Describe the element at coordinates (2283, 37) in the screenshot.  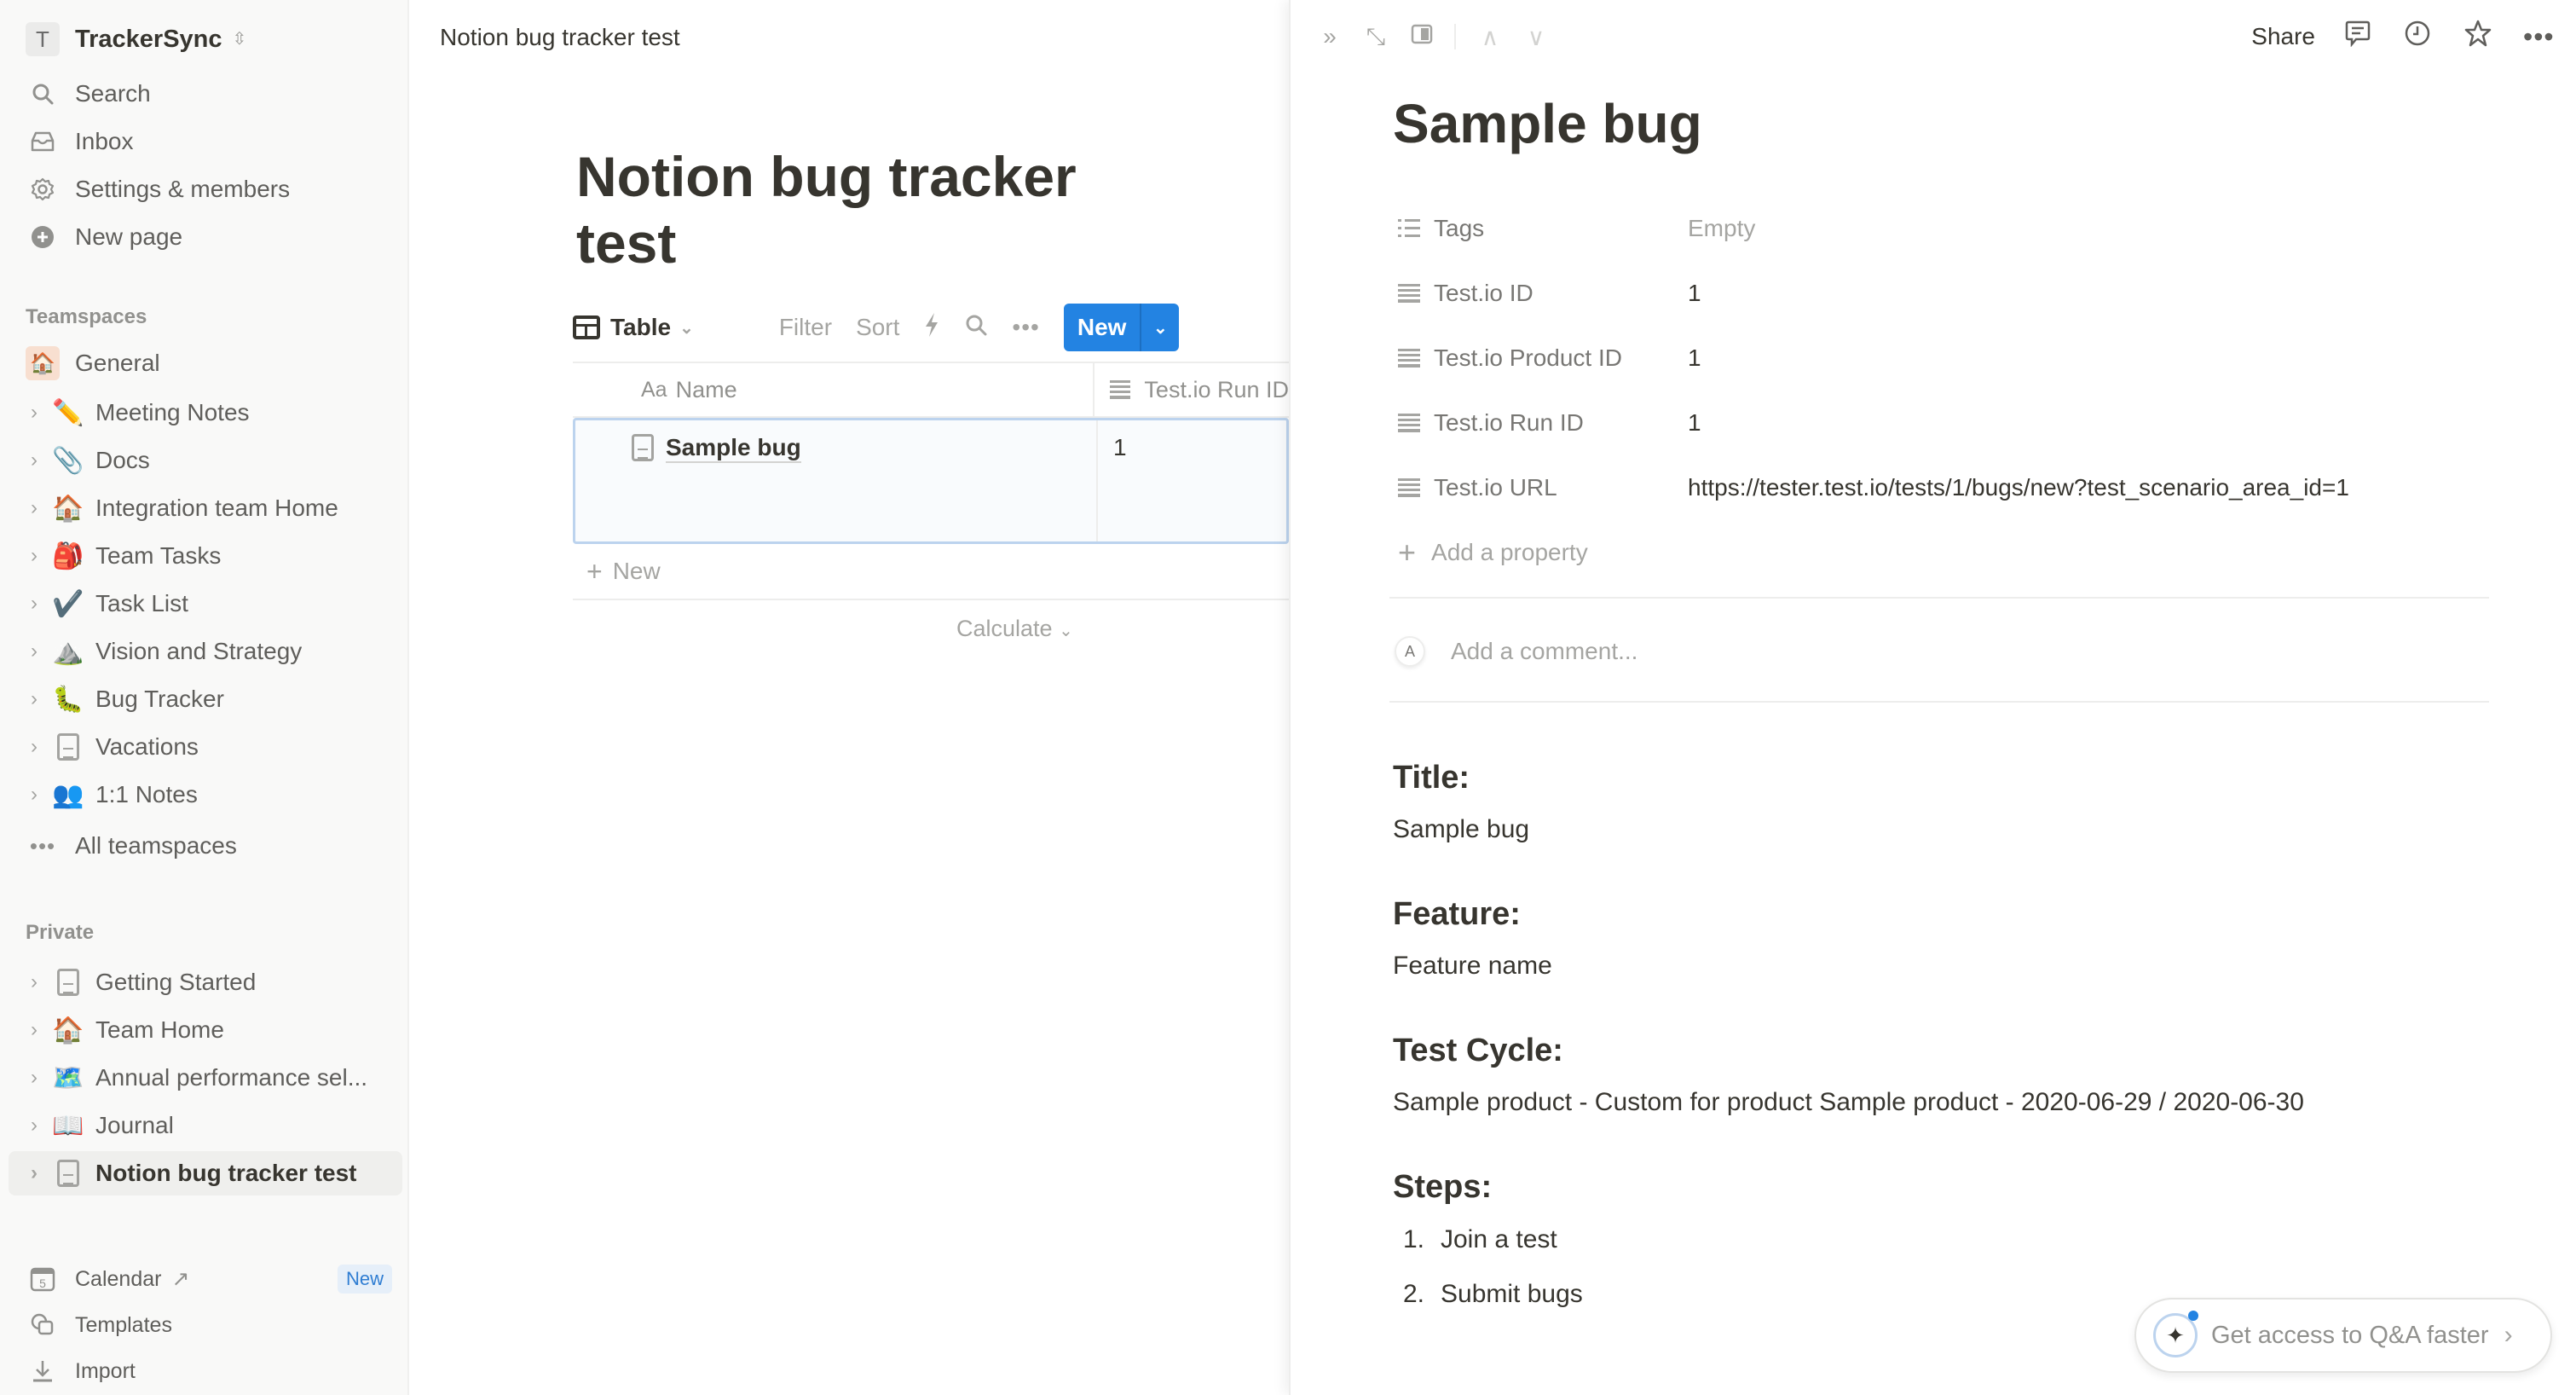
I see `share-button: Share` at that location.